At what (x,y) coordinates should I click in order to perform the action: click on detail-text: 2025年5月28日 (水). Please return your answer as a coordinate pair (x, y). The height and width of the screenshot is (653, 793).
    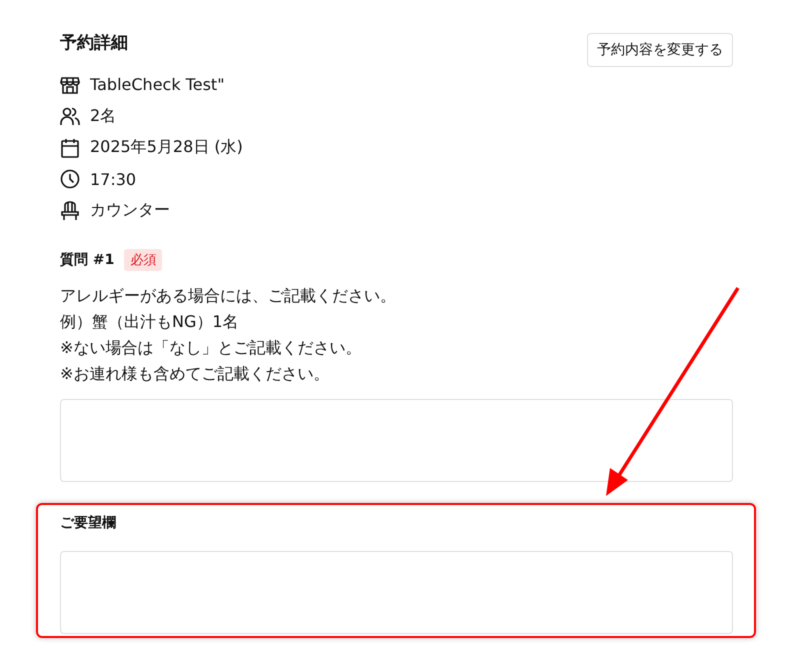
    Looking at the image, I should click on (166, 147).